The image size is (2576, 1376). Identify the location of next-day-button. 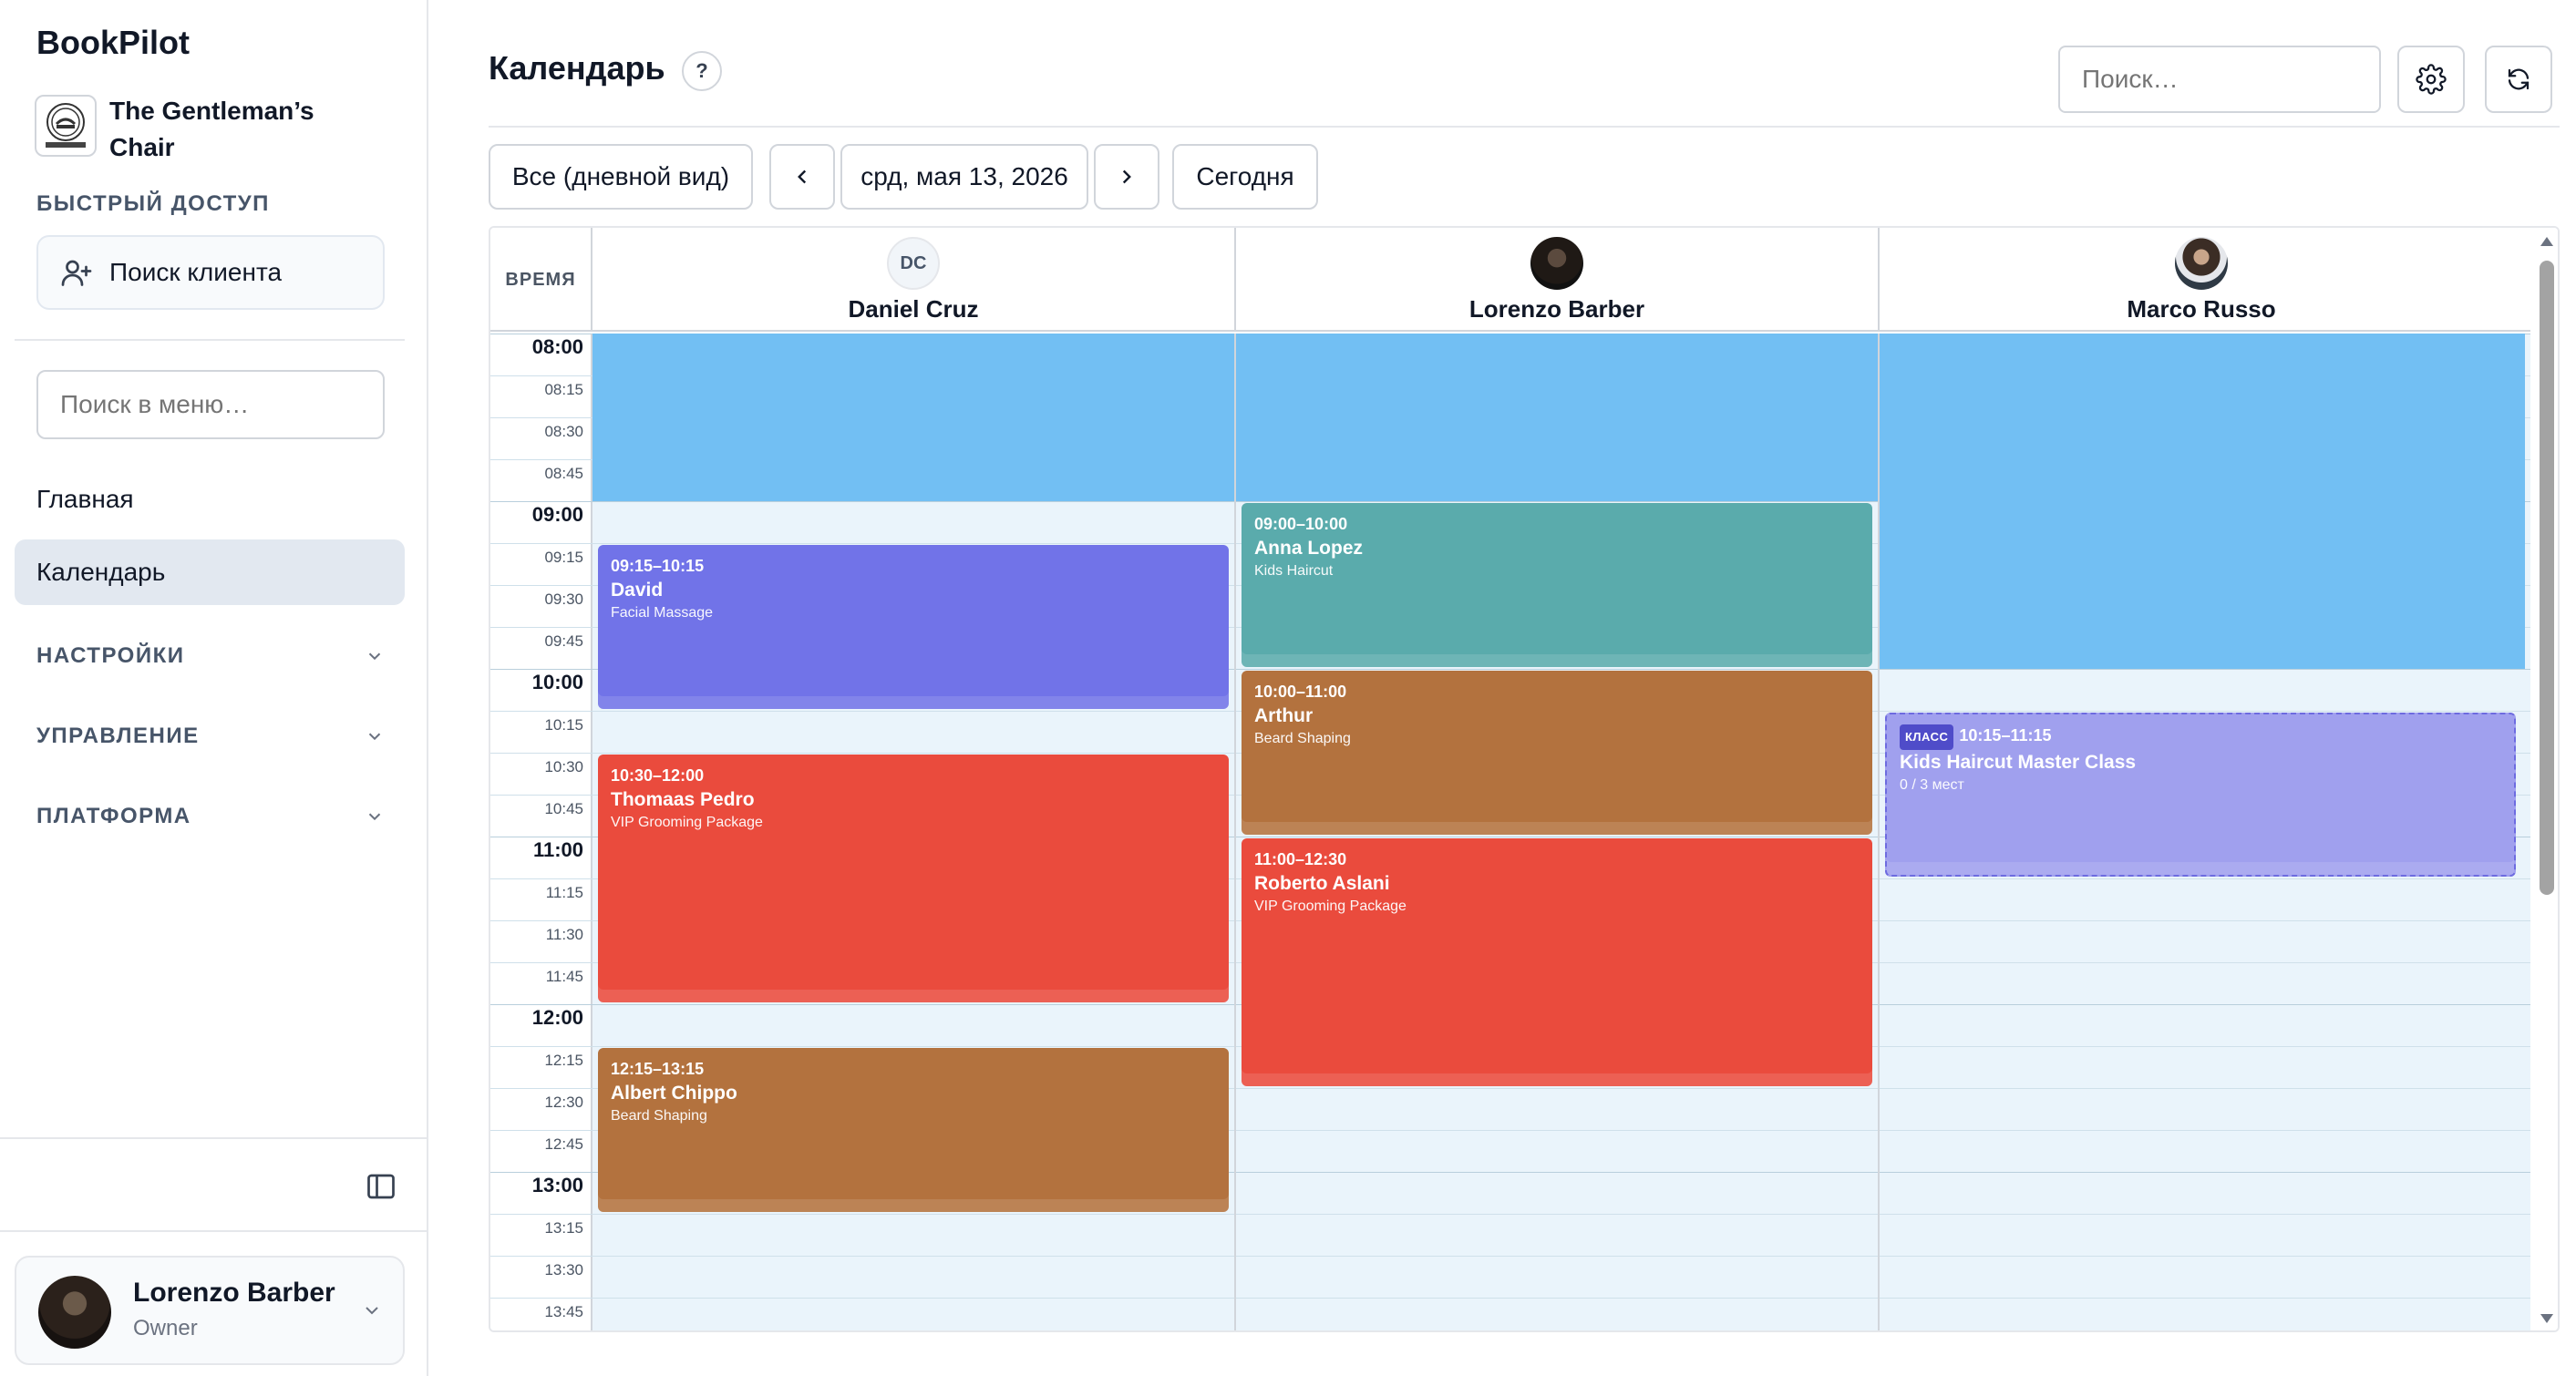
(1126, 177).